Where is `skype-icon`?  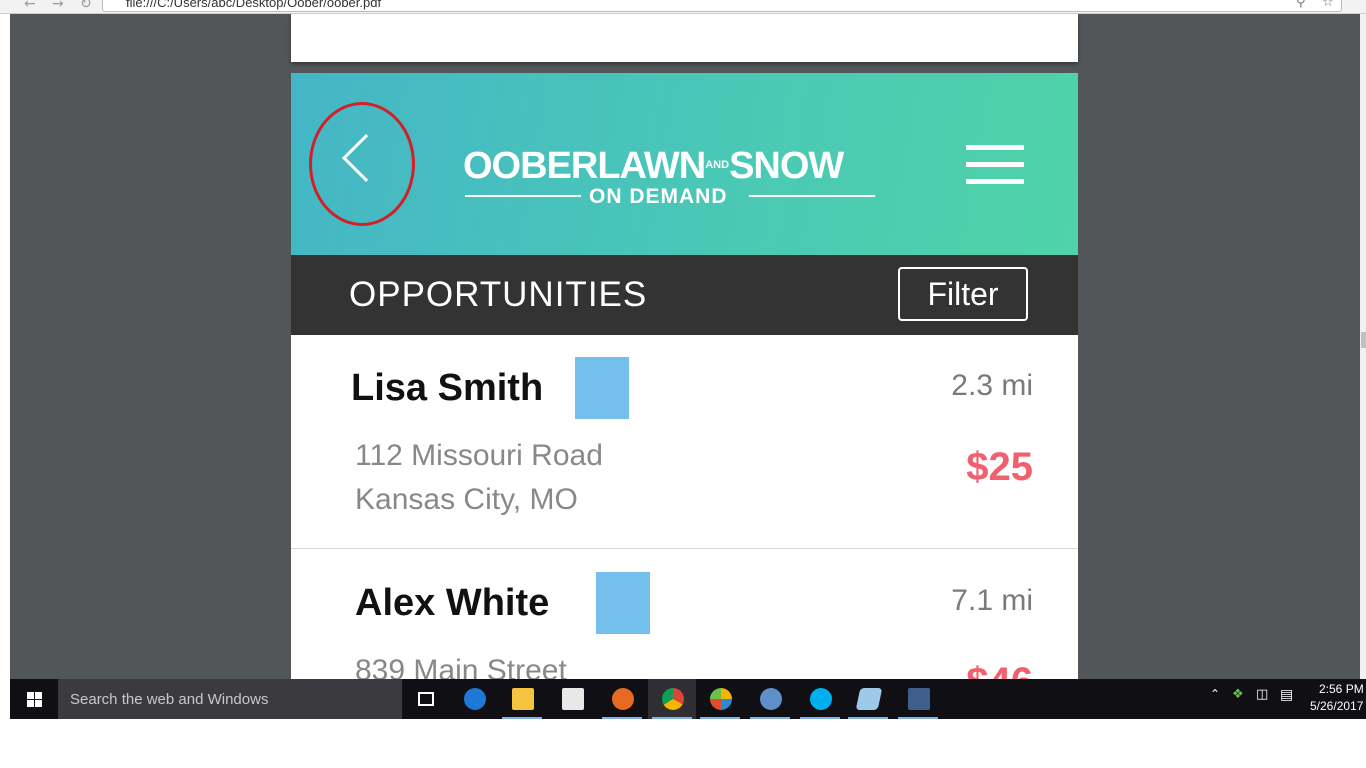
skype-icon is located at coordinates (820, 699).